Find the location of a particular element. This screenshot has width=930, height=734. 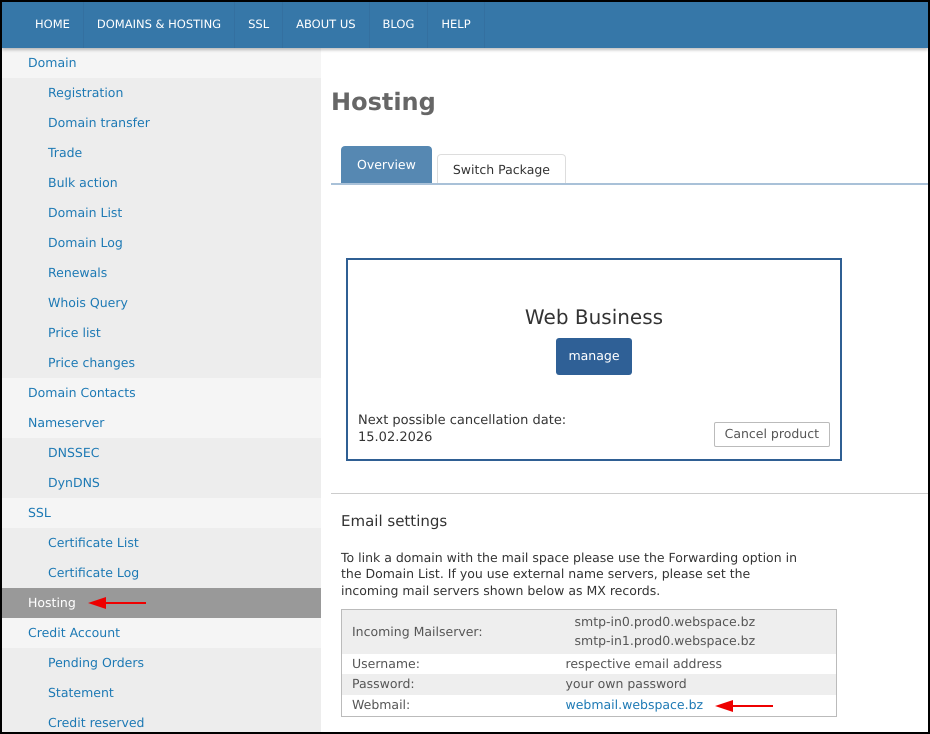

page-title: Hosting is located at coordinates (384, 102).